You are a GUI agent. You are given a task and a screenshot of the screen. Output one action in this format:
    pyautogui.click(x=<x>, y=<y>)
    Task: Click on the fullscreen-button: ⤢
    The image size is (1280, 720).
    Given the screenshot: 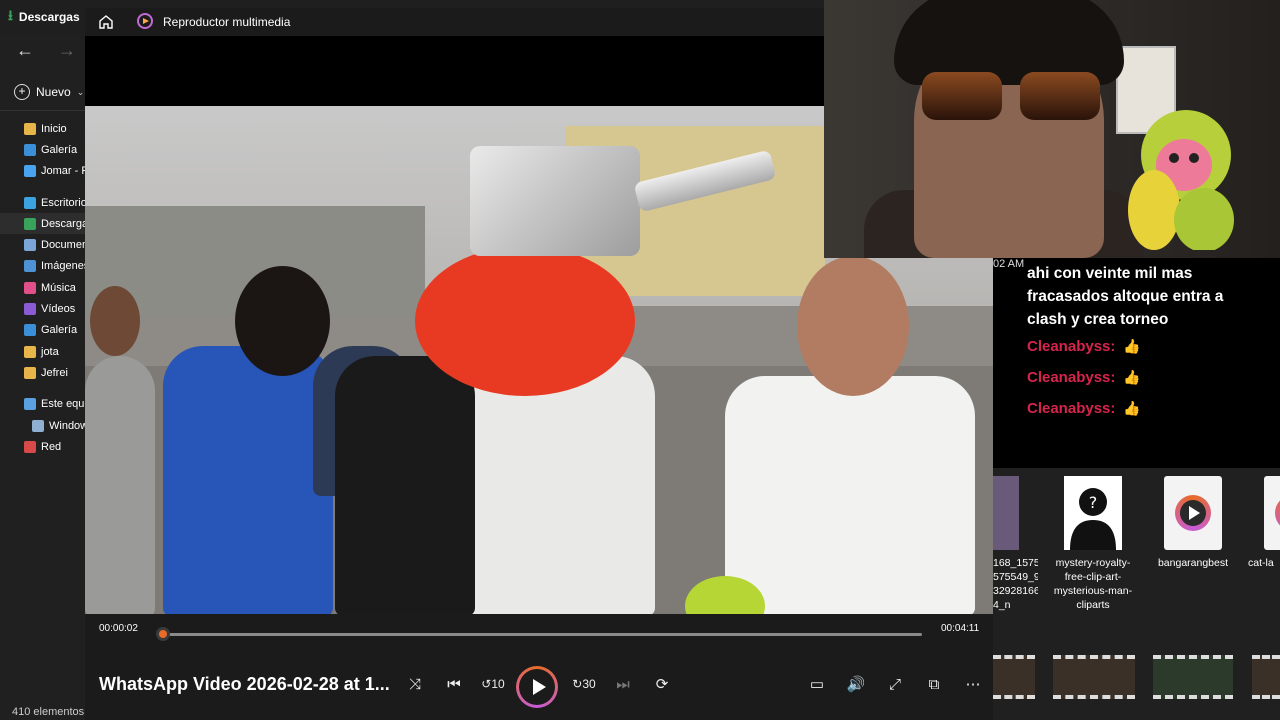 What is the action you would take?
    pyautogui.click(x=895, y=684)
    